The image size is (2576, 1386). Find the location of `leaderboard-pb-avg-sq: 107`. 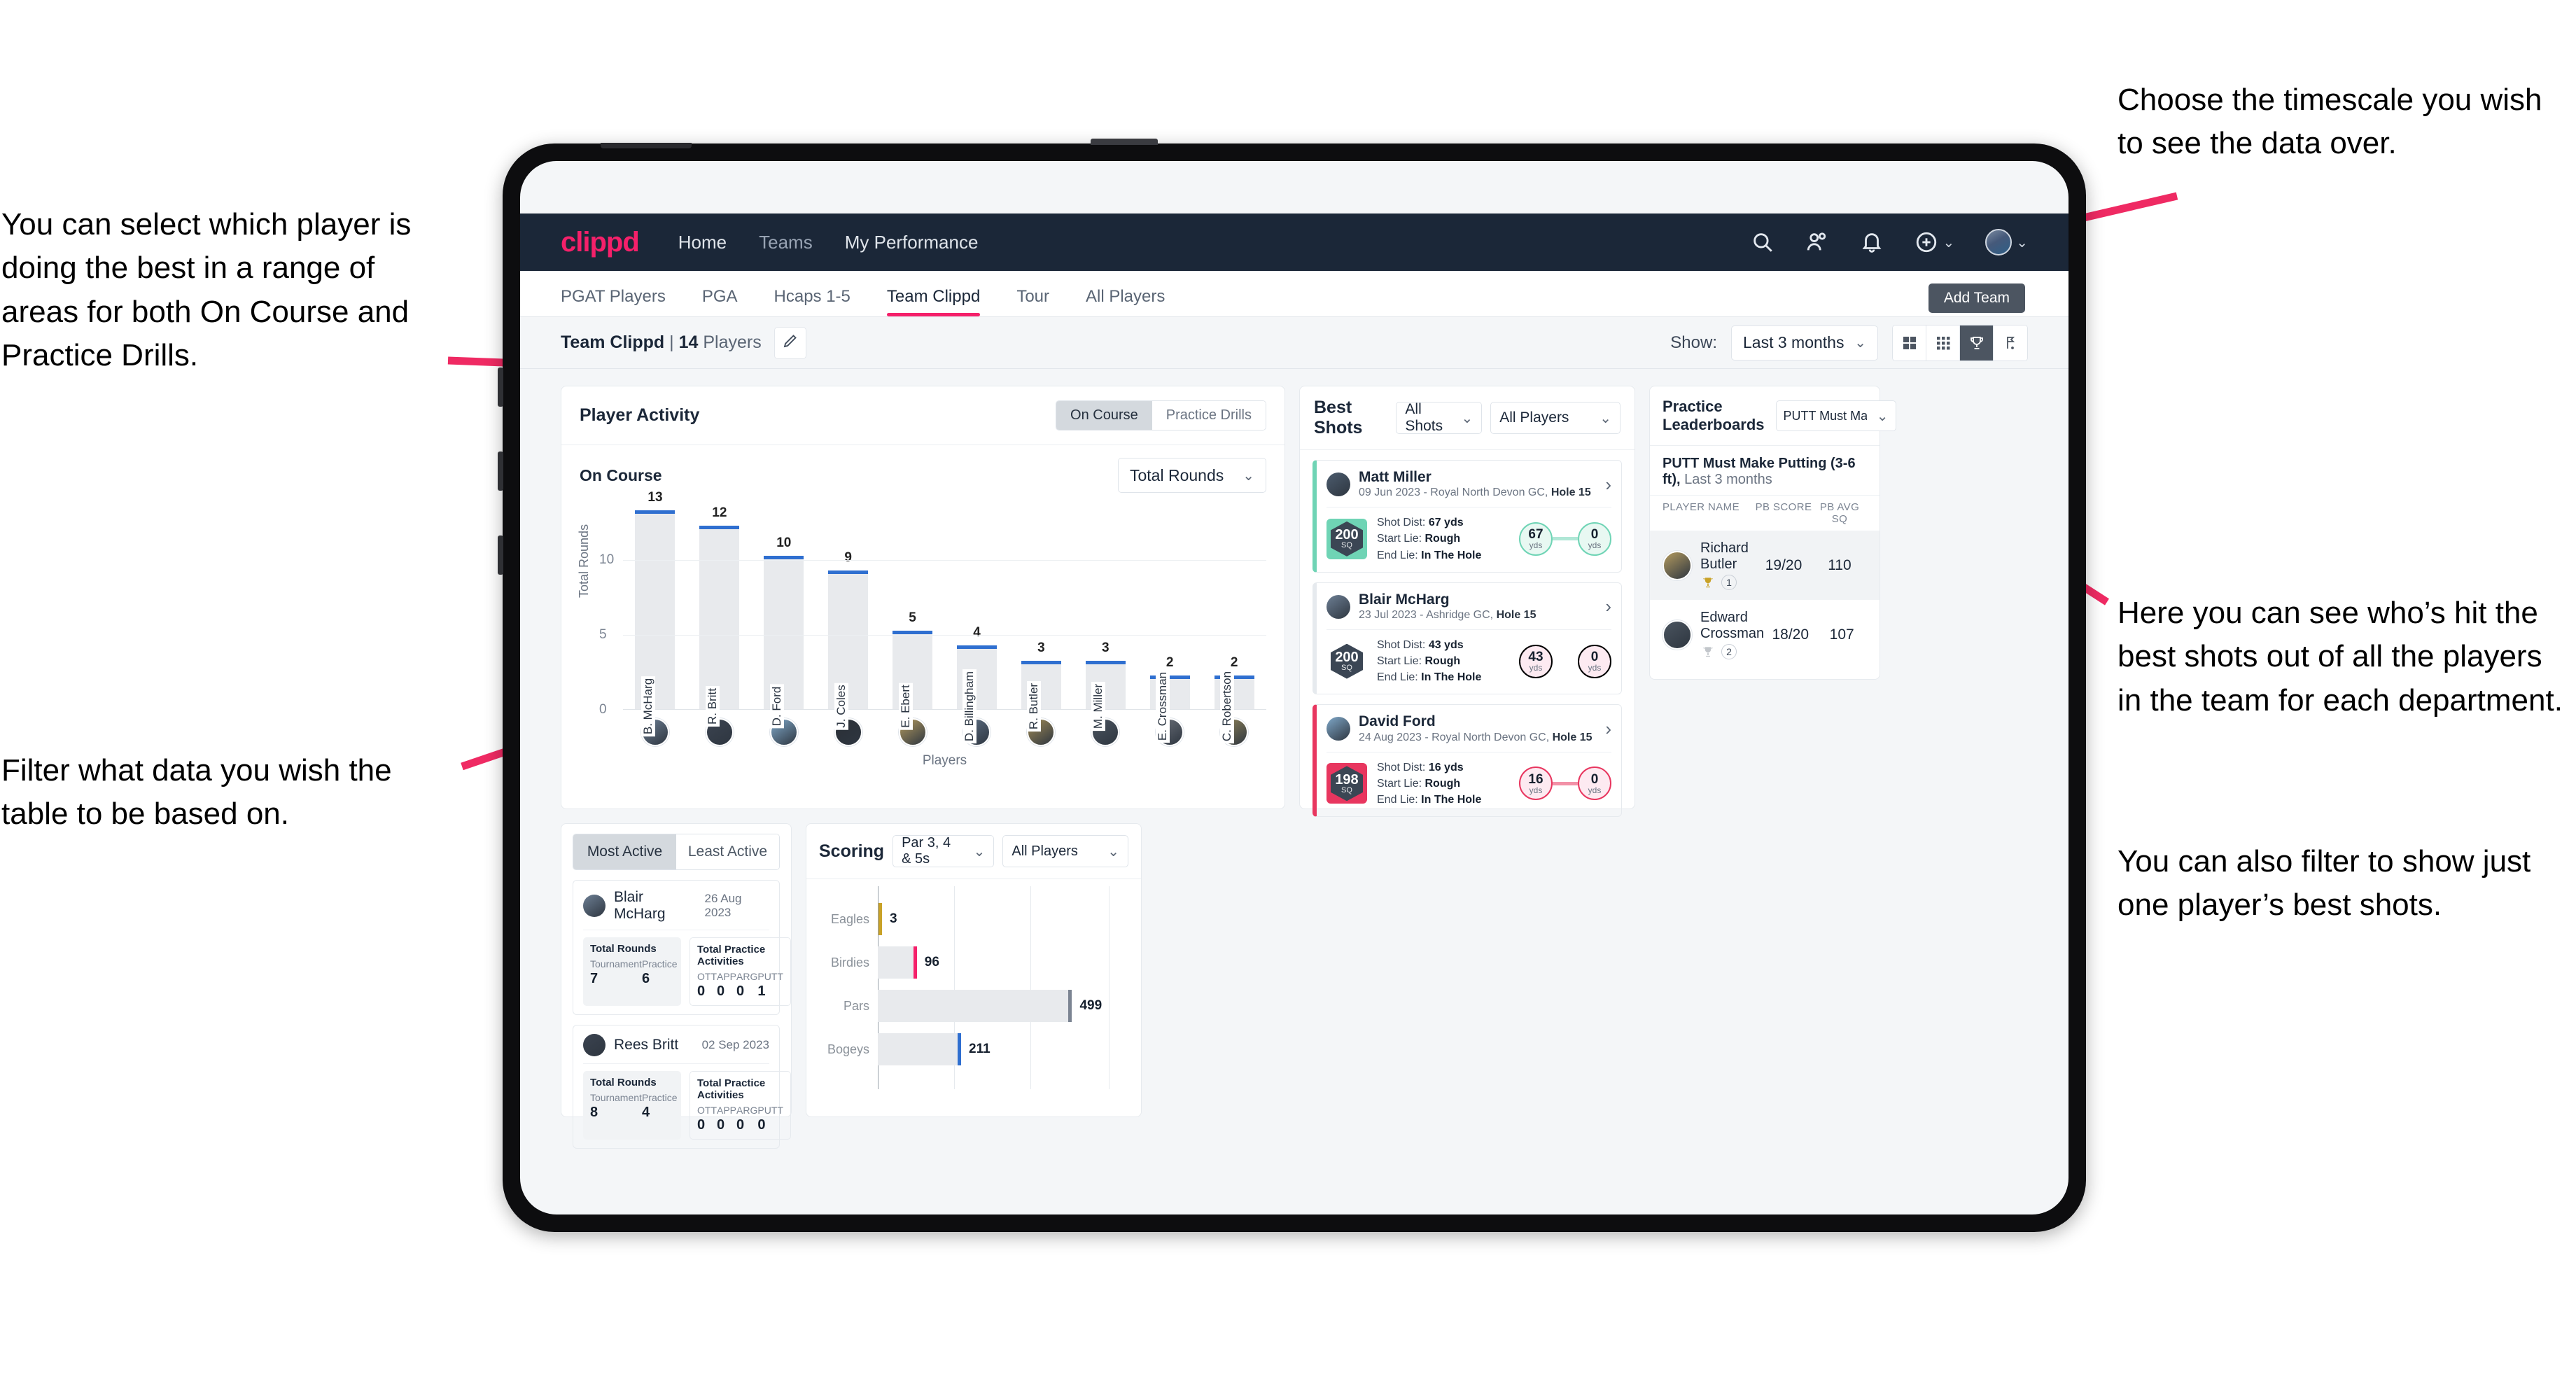

leaderboard-pb-avg-sq: 107 is located at coordinates (1841, 634).